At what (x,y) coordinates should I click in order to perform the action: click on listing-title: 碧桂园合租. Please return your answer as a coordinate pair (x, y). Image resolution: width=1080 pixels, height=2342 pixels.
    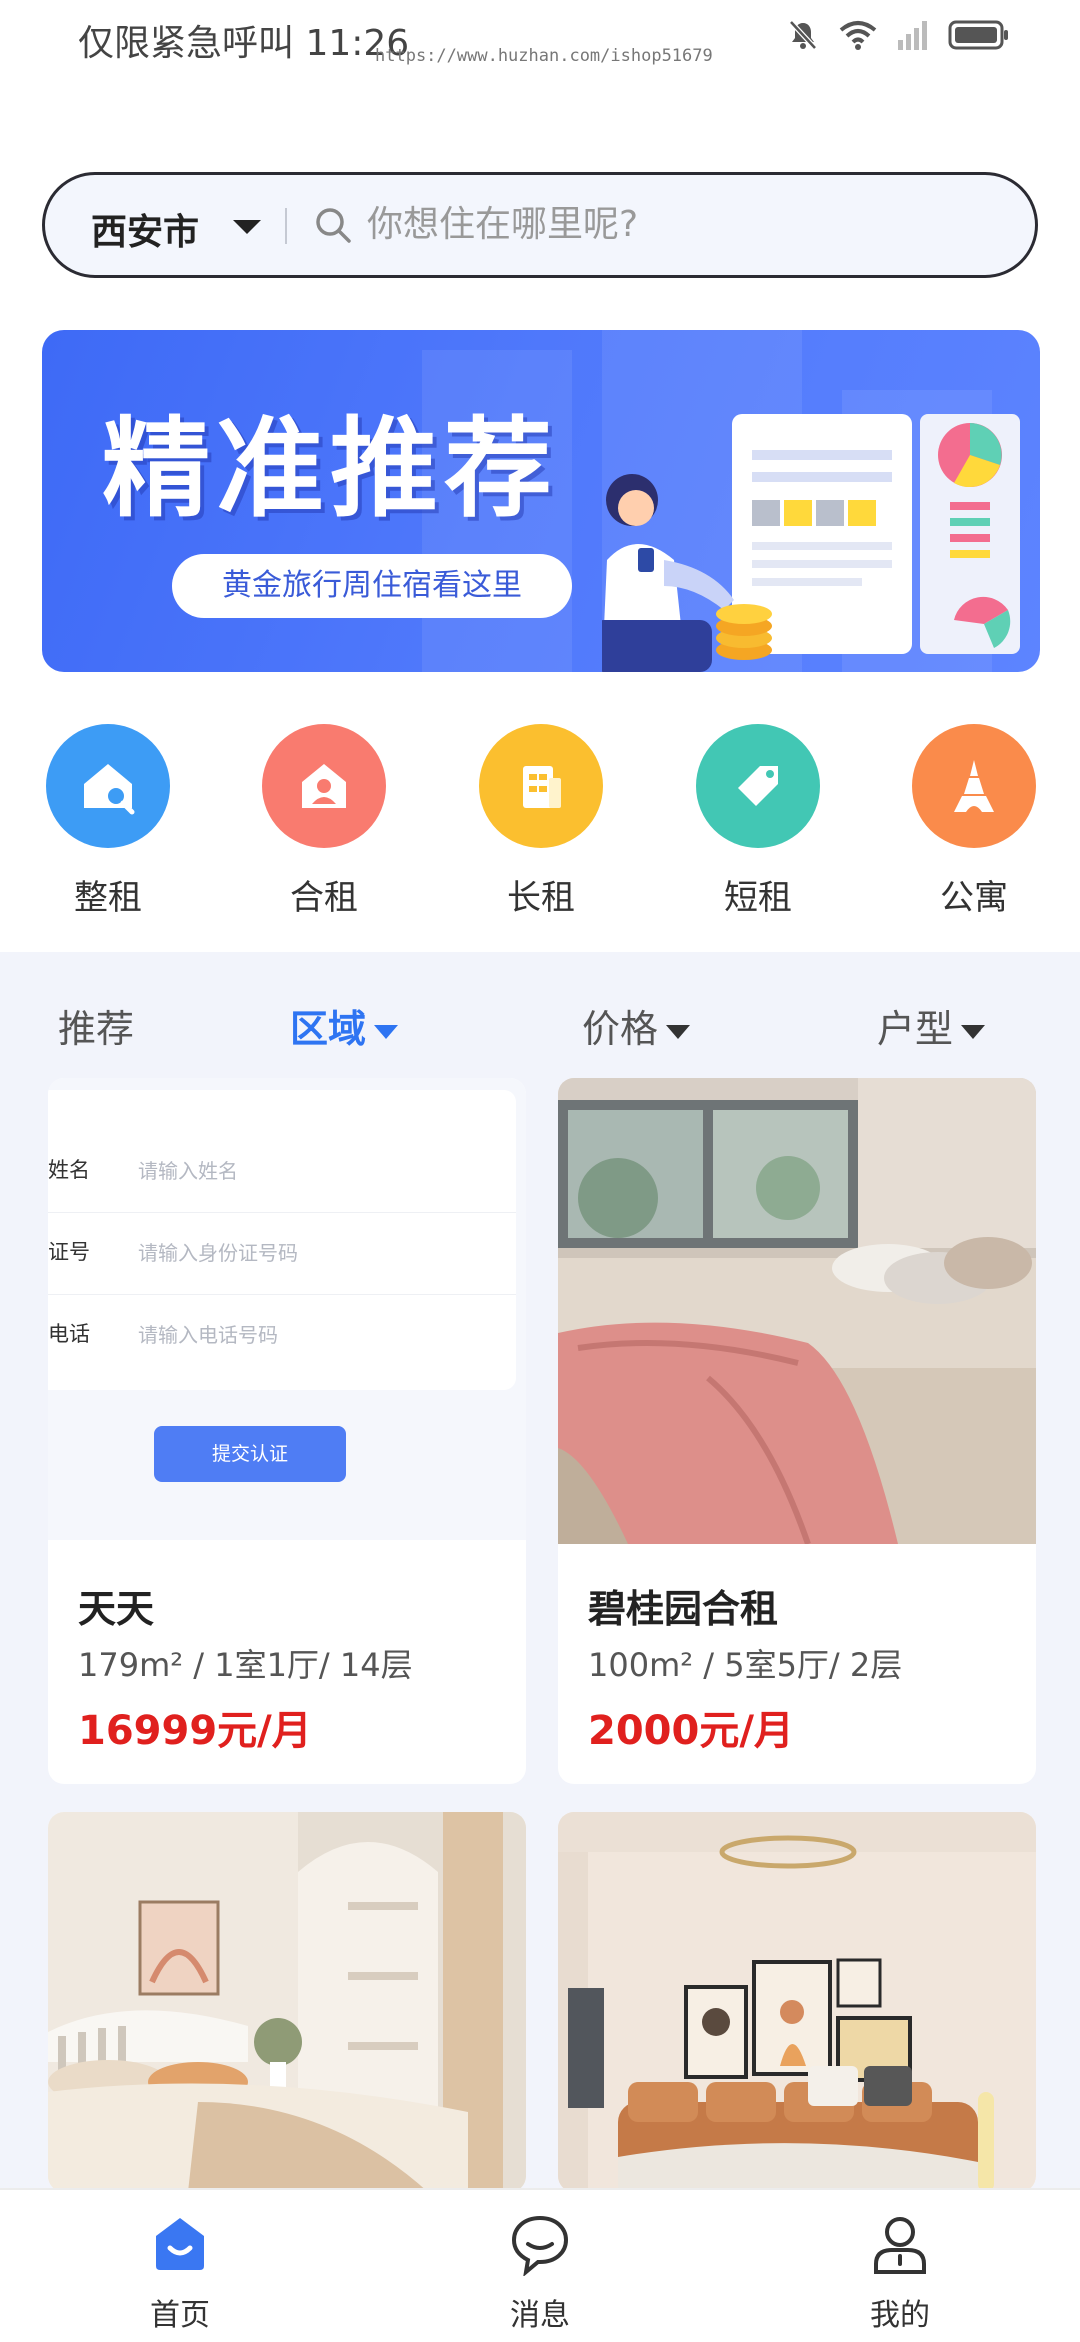
    Looking at the image, I should click on (683, 1609).